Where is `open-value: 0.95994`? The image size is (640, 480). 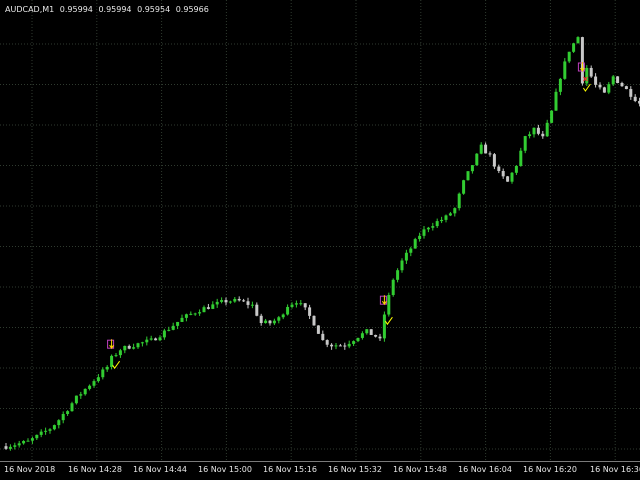 open-value: 0.95994 is located at coordinates (76, 9).